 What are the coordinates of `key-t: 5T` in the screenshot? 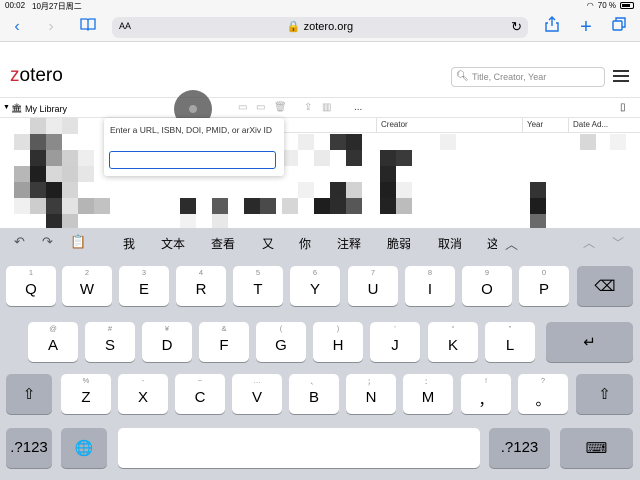 It's located at (258, 286).